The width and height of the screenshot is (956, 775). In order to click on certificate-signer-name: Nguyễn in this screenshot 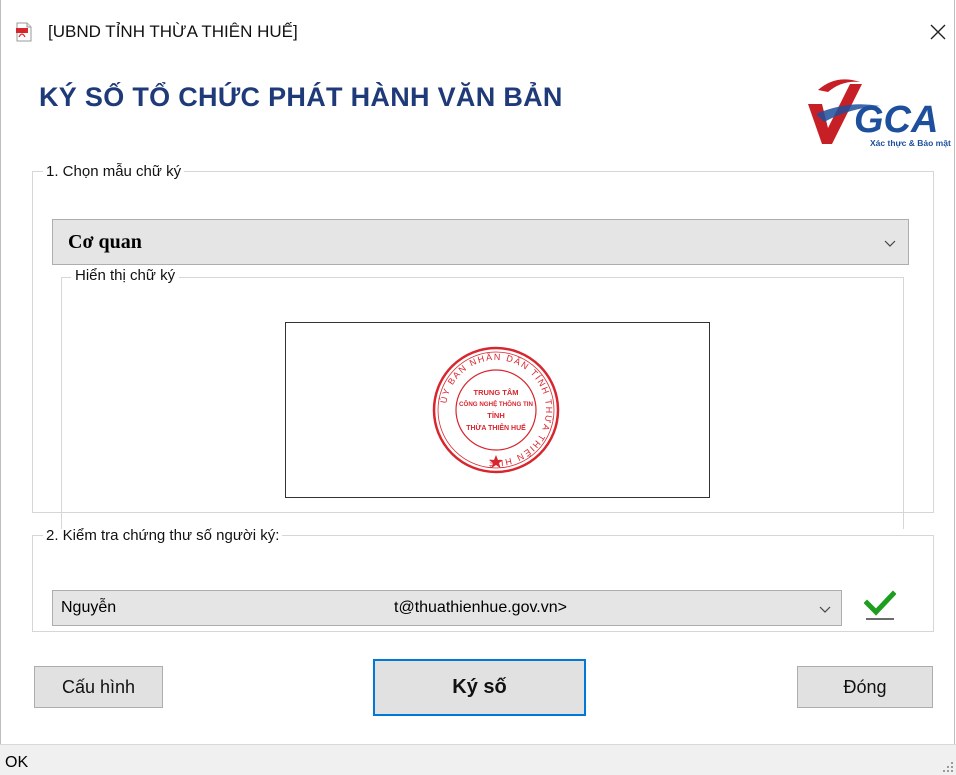, I will do `click(89, 607)`.